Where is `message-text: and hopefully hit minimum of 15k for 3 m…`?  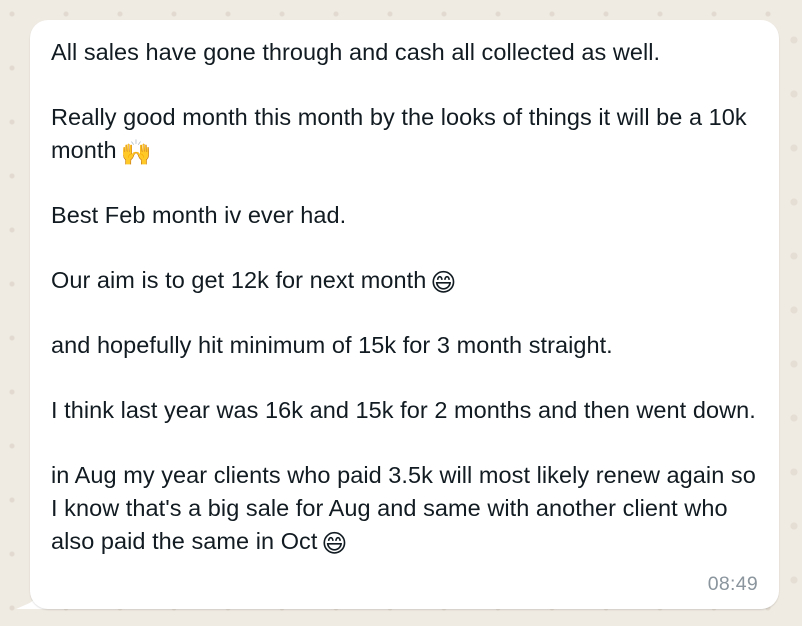 message-text: and hopefully hit minimum of 15k for 3 m… is located at coordinates (332, 345).